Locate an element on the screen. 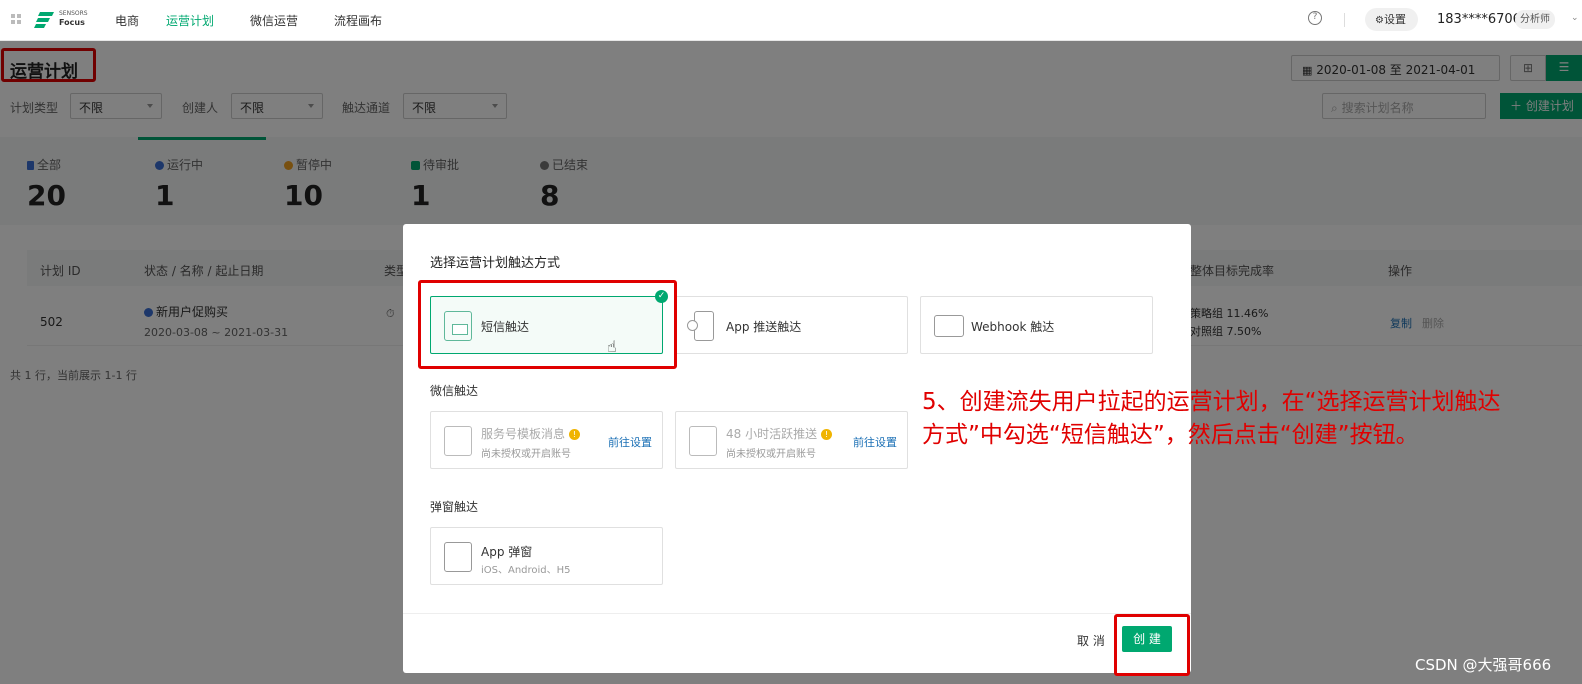 The width and height of the screenshot is (1582, 684). modal-title: 选择运营计划触达方式 is located at coordinates (495, 263).